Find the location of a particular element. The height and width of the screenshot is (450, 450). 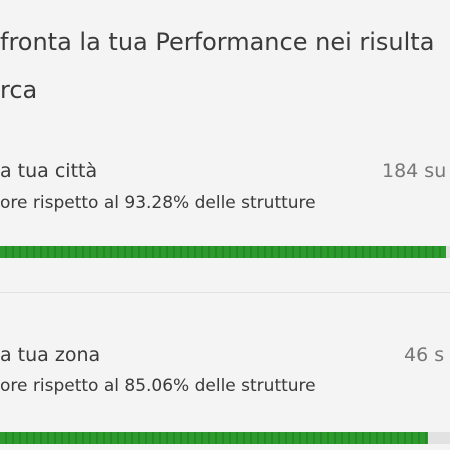

row-rank: 184 su is located at coordinates (414, 171).